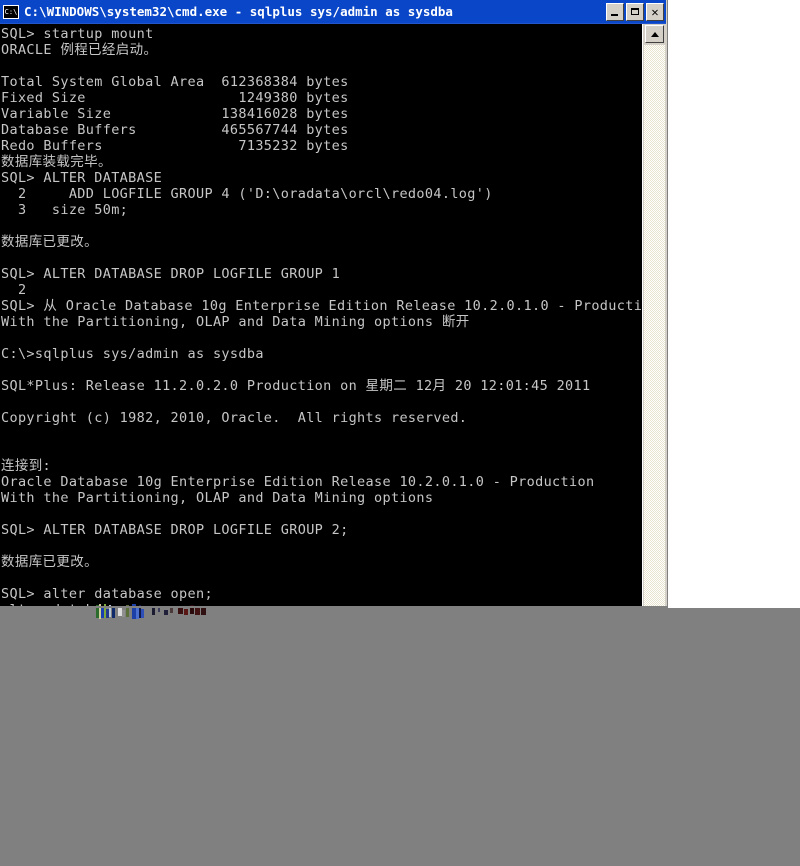  I want to click on scrollbar-track, so click(654, 325).